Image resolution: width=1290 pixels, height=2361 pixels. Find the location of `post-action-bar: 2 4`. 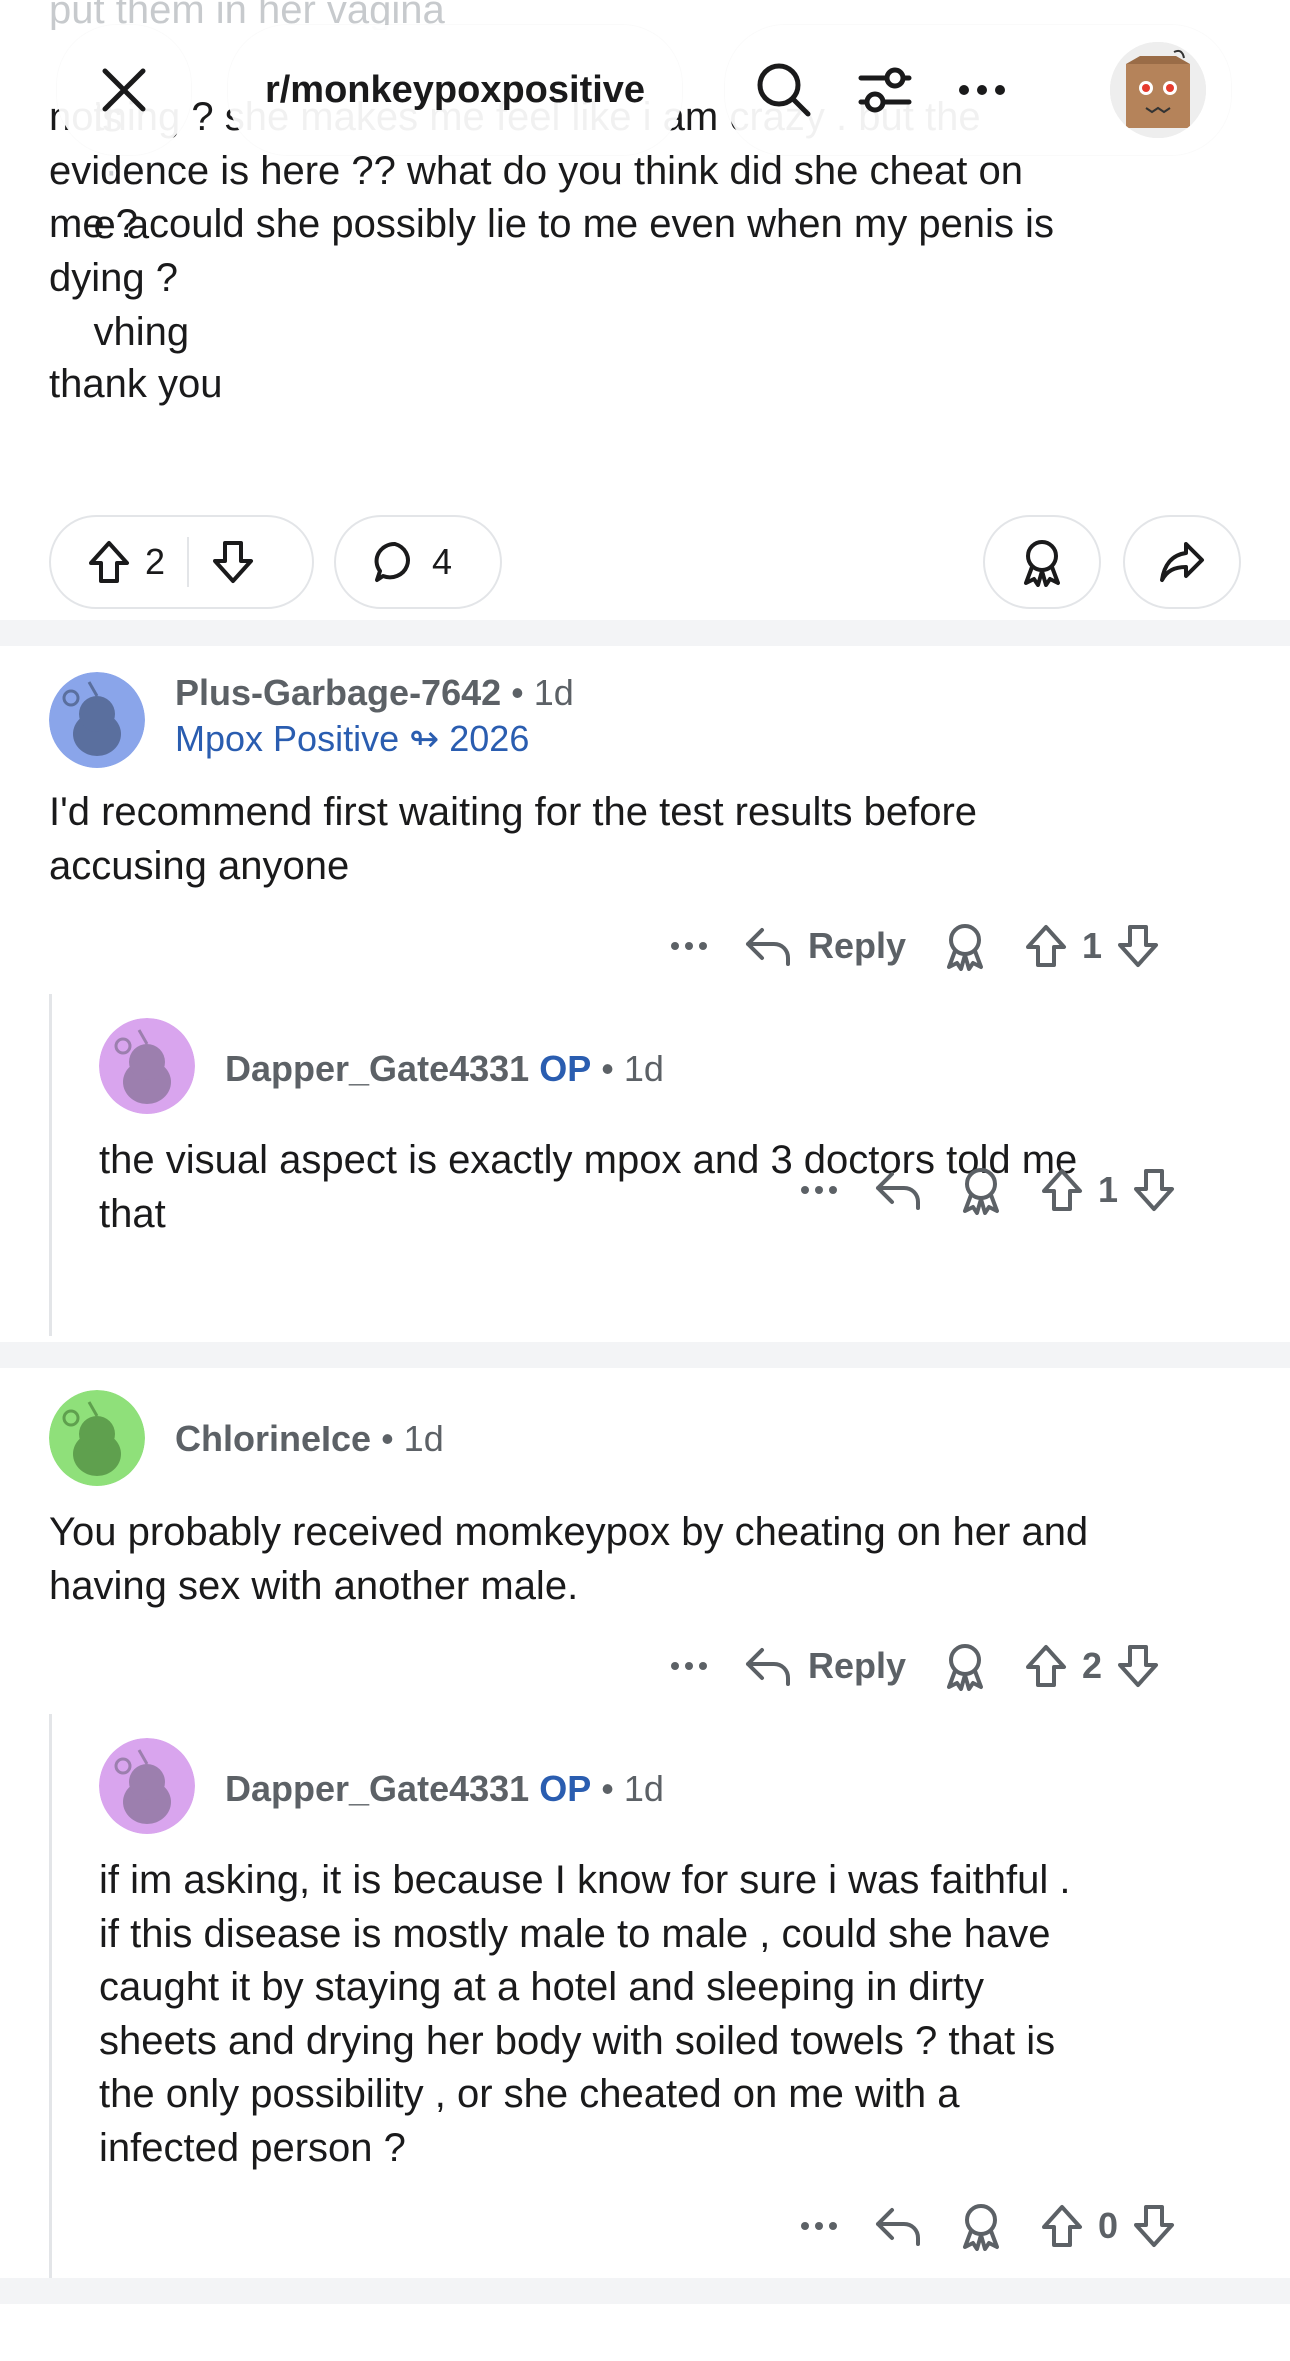

post-action-bar: 2 4 is located at coordinates (645, 562).